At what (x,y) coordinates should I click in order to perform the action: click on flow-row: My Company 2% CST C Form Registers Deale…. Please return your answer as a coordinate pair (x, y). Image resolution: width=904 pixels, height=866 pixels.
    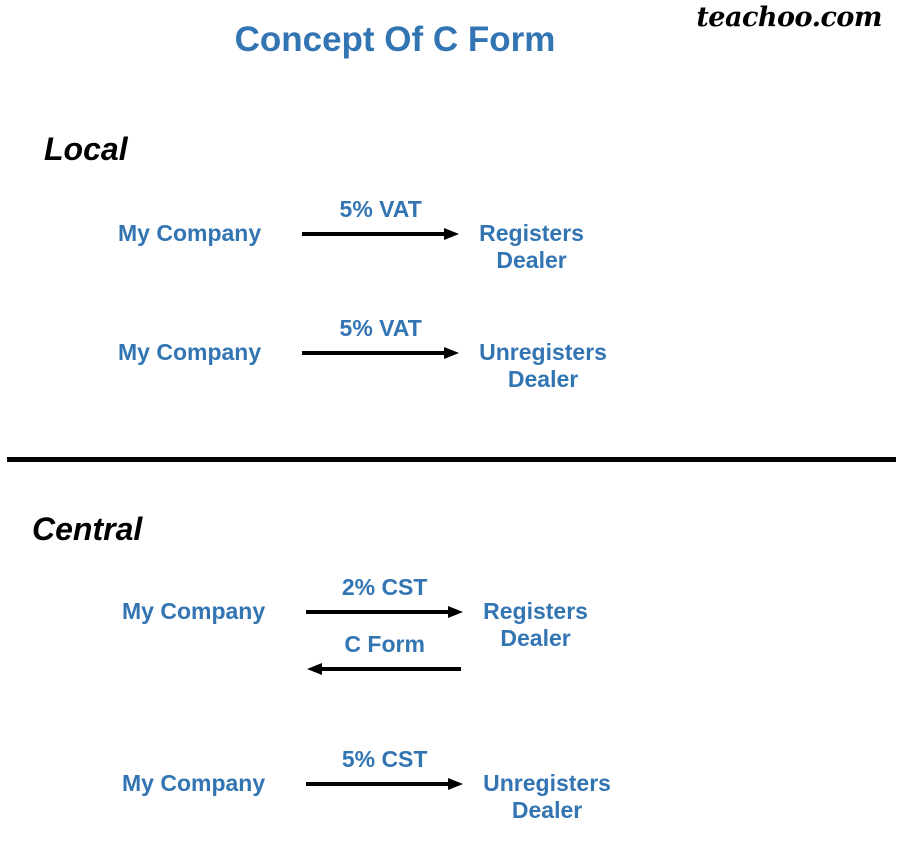
    Looking at the image, I should click on (355, 626).